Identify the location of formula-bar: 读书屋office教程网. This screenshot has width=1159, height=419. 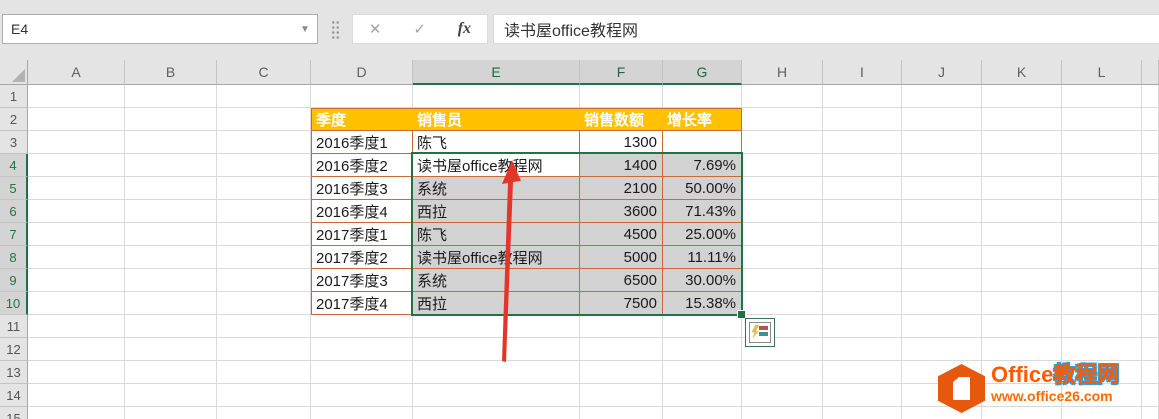
(826, 29).